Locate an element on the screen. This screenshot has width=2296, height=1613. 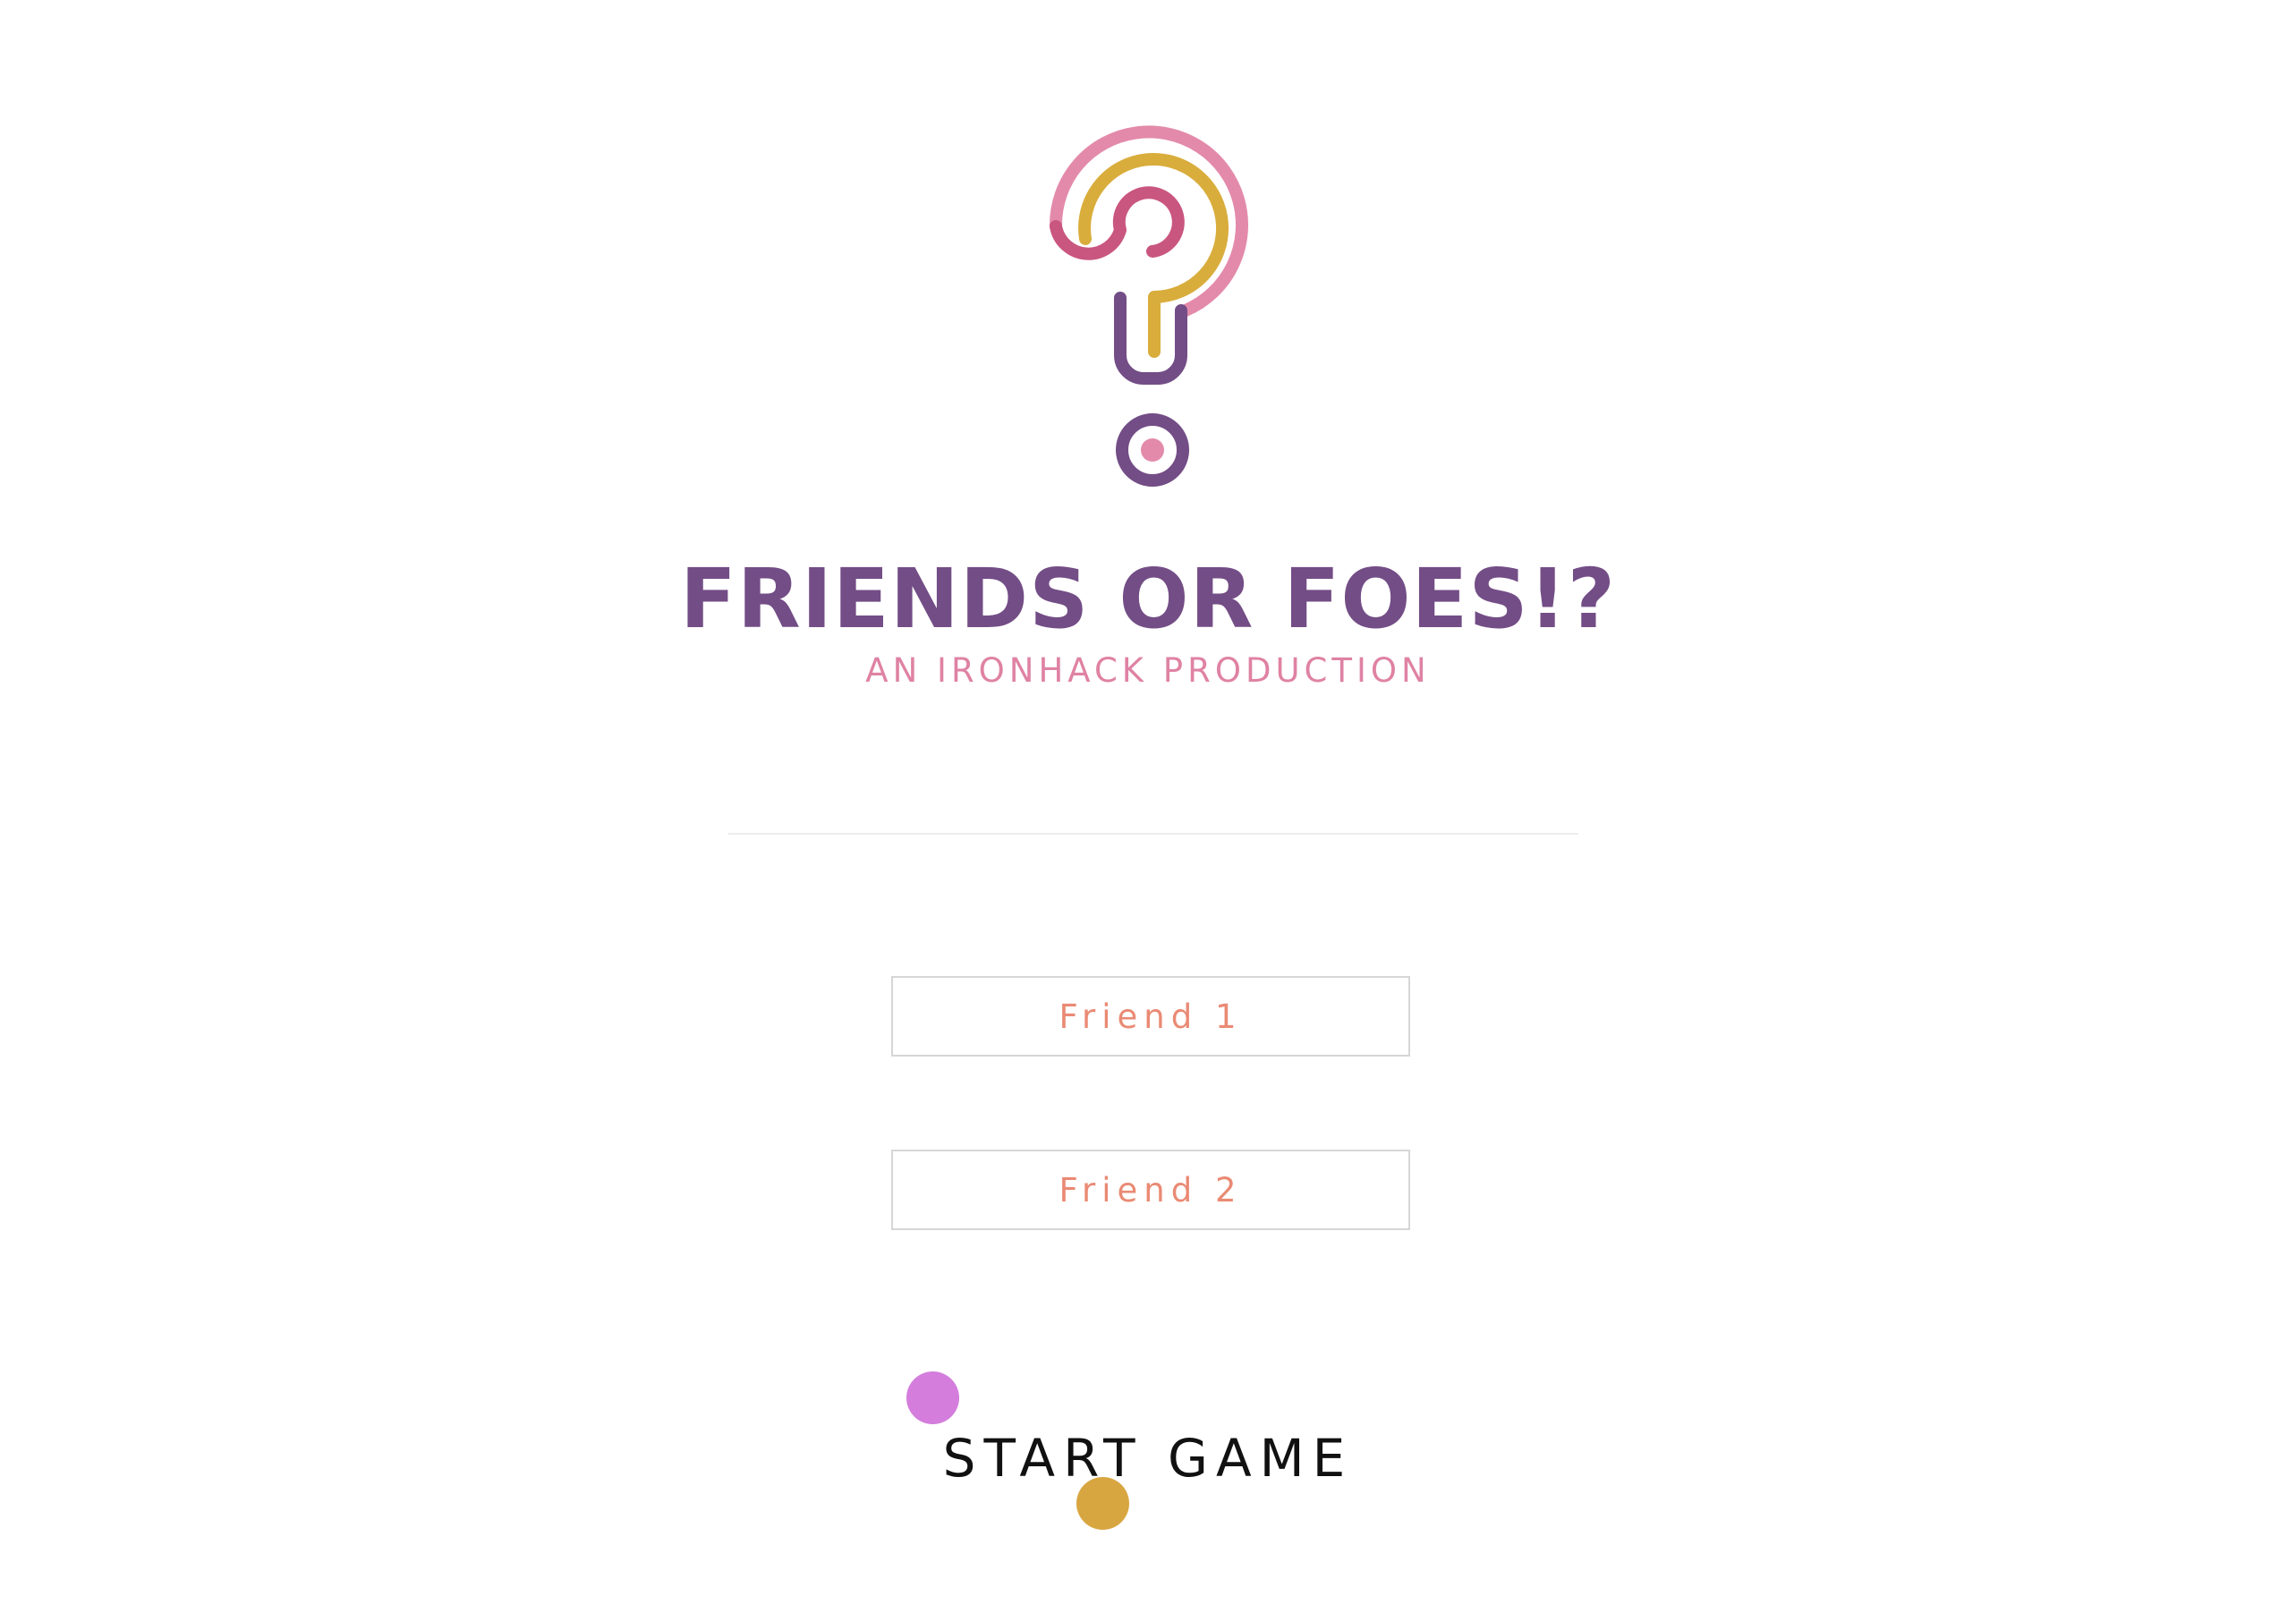
friend-2-input is located at coordinates (1150, 1190).